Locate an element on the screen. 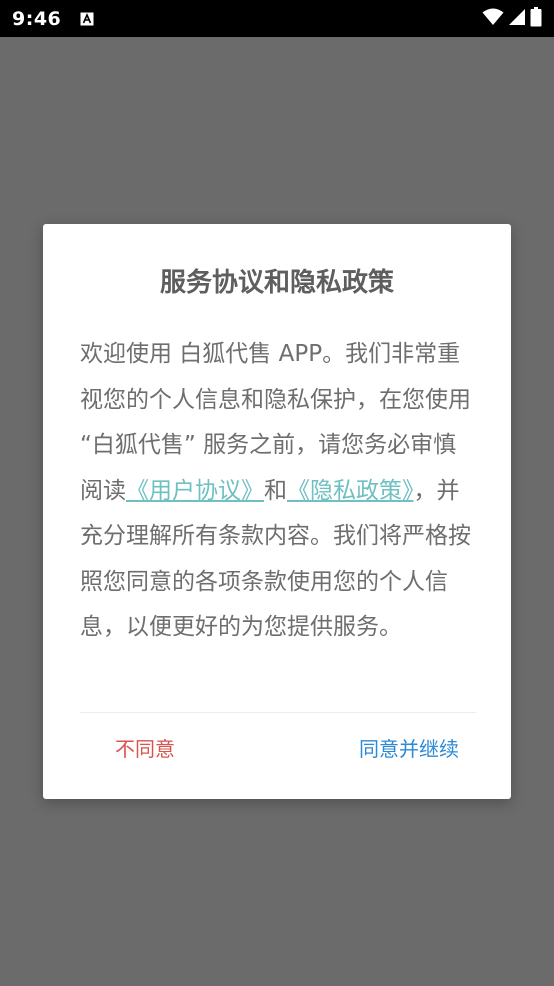  status-icons is located at coordinates (512, 18).